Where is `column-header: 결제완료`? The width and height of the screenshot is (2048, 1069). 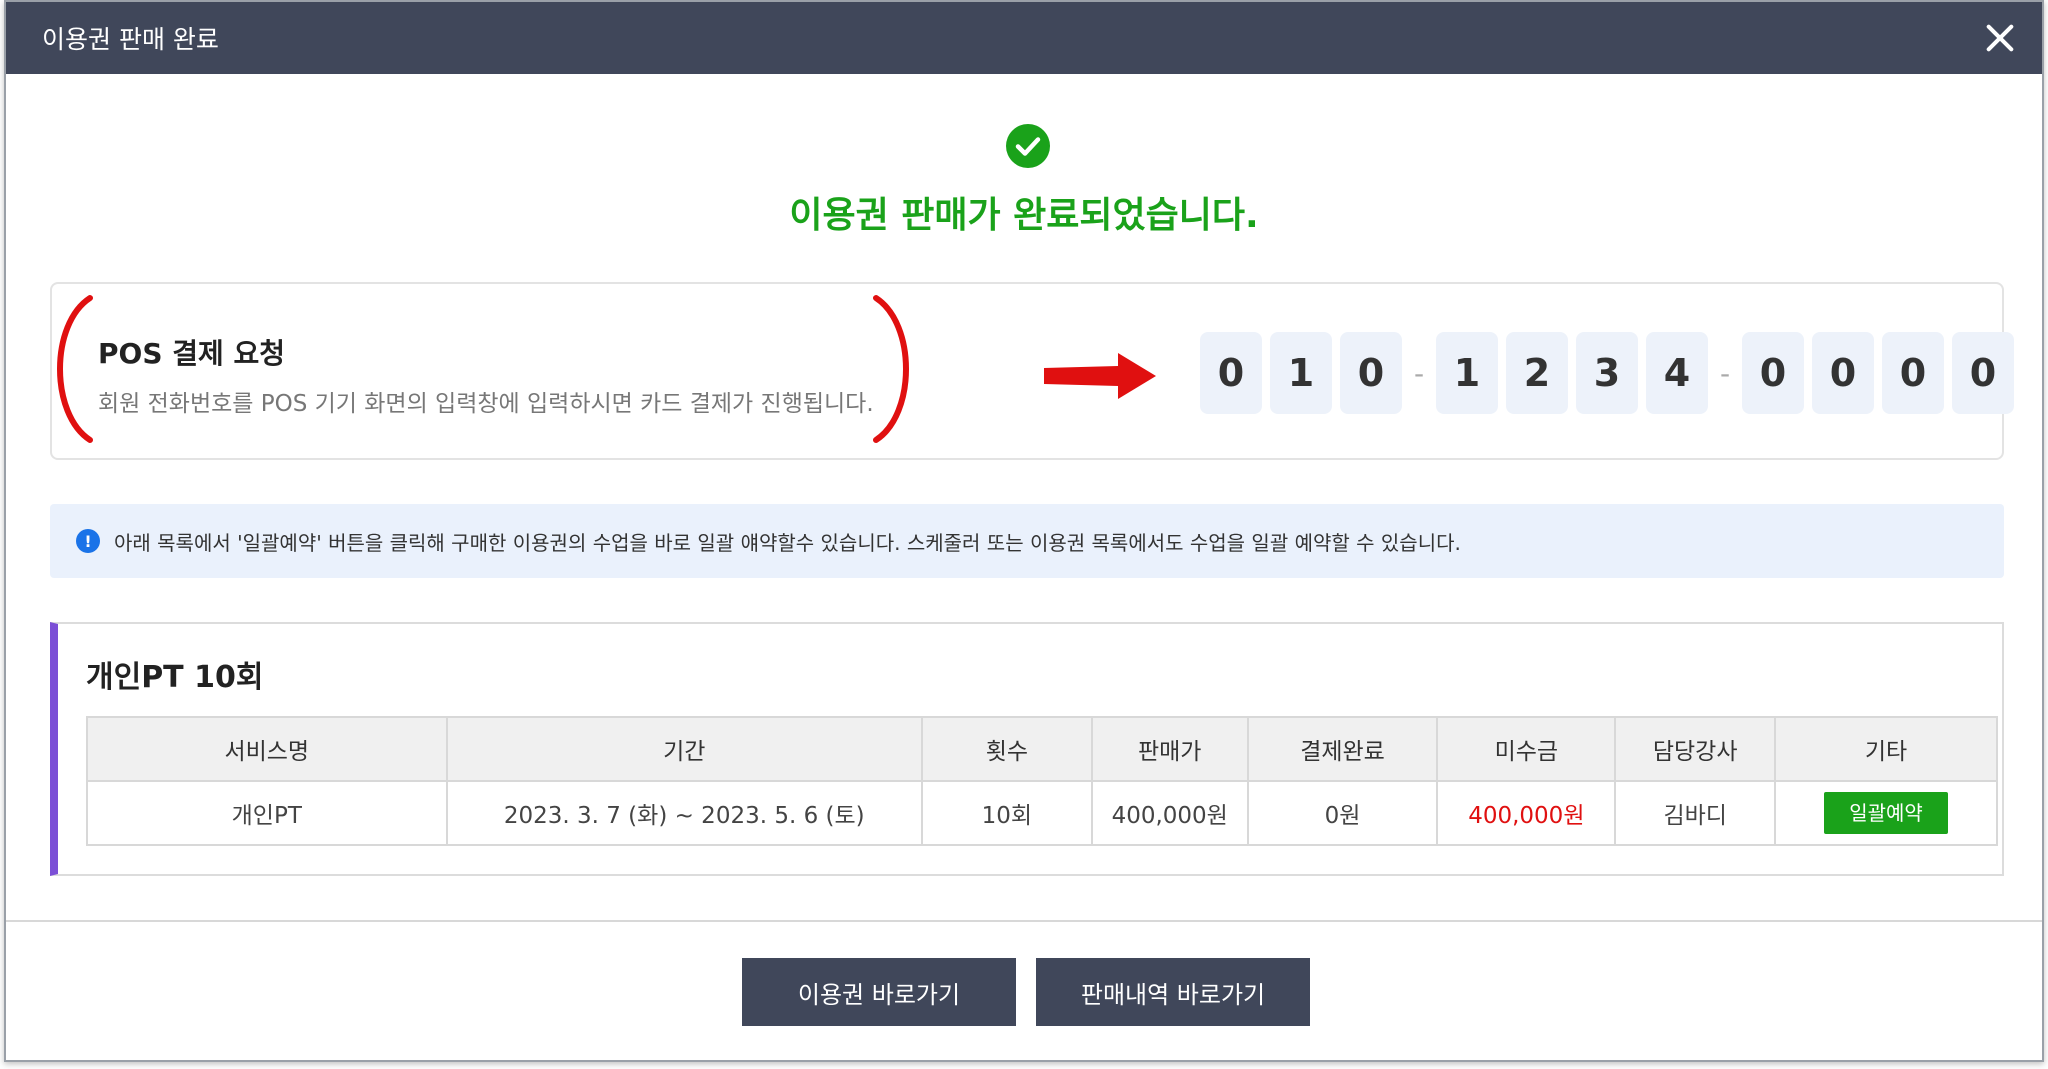
column-header: 결제완료 is located at coordinates (1342, 749).